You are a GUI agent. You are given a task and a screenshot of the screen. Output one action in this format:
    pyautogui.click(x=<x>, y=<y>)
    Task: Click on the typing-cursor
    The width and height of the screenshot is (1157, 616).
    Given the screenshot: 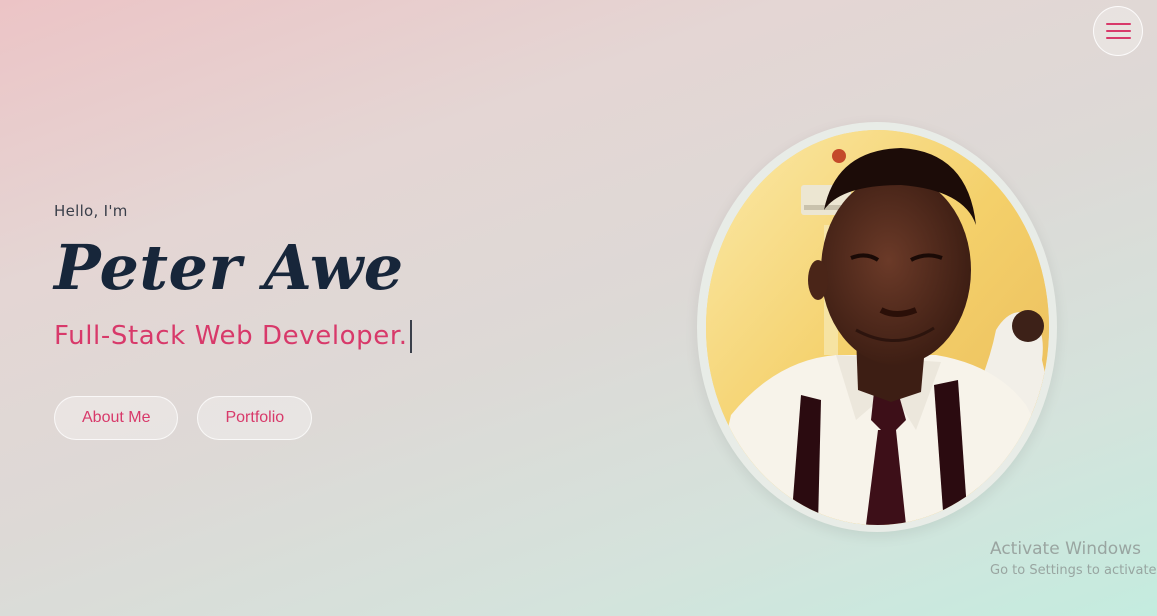 What is the action you would take?
    pyautogui.click(x=410, y=336)
    